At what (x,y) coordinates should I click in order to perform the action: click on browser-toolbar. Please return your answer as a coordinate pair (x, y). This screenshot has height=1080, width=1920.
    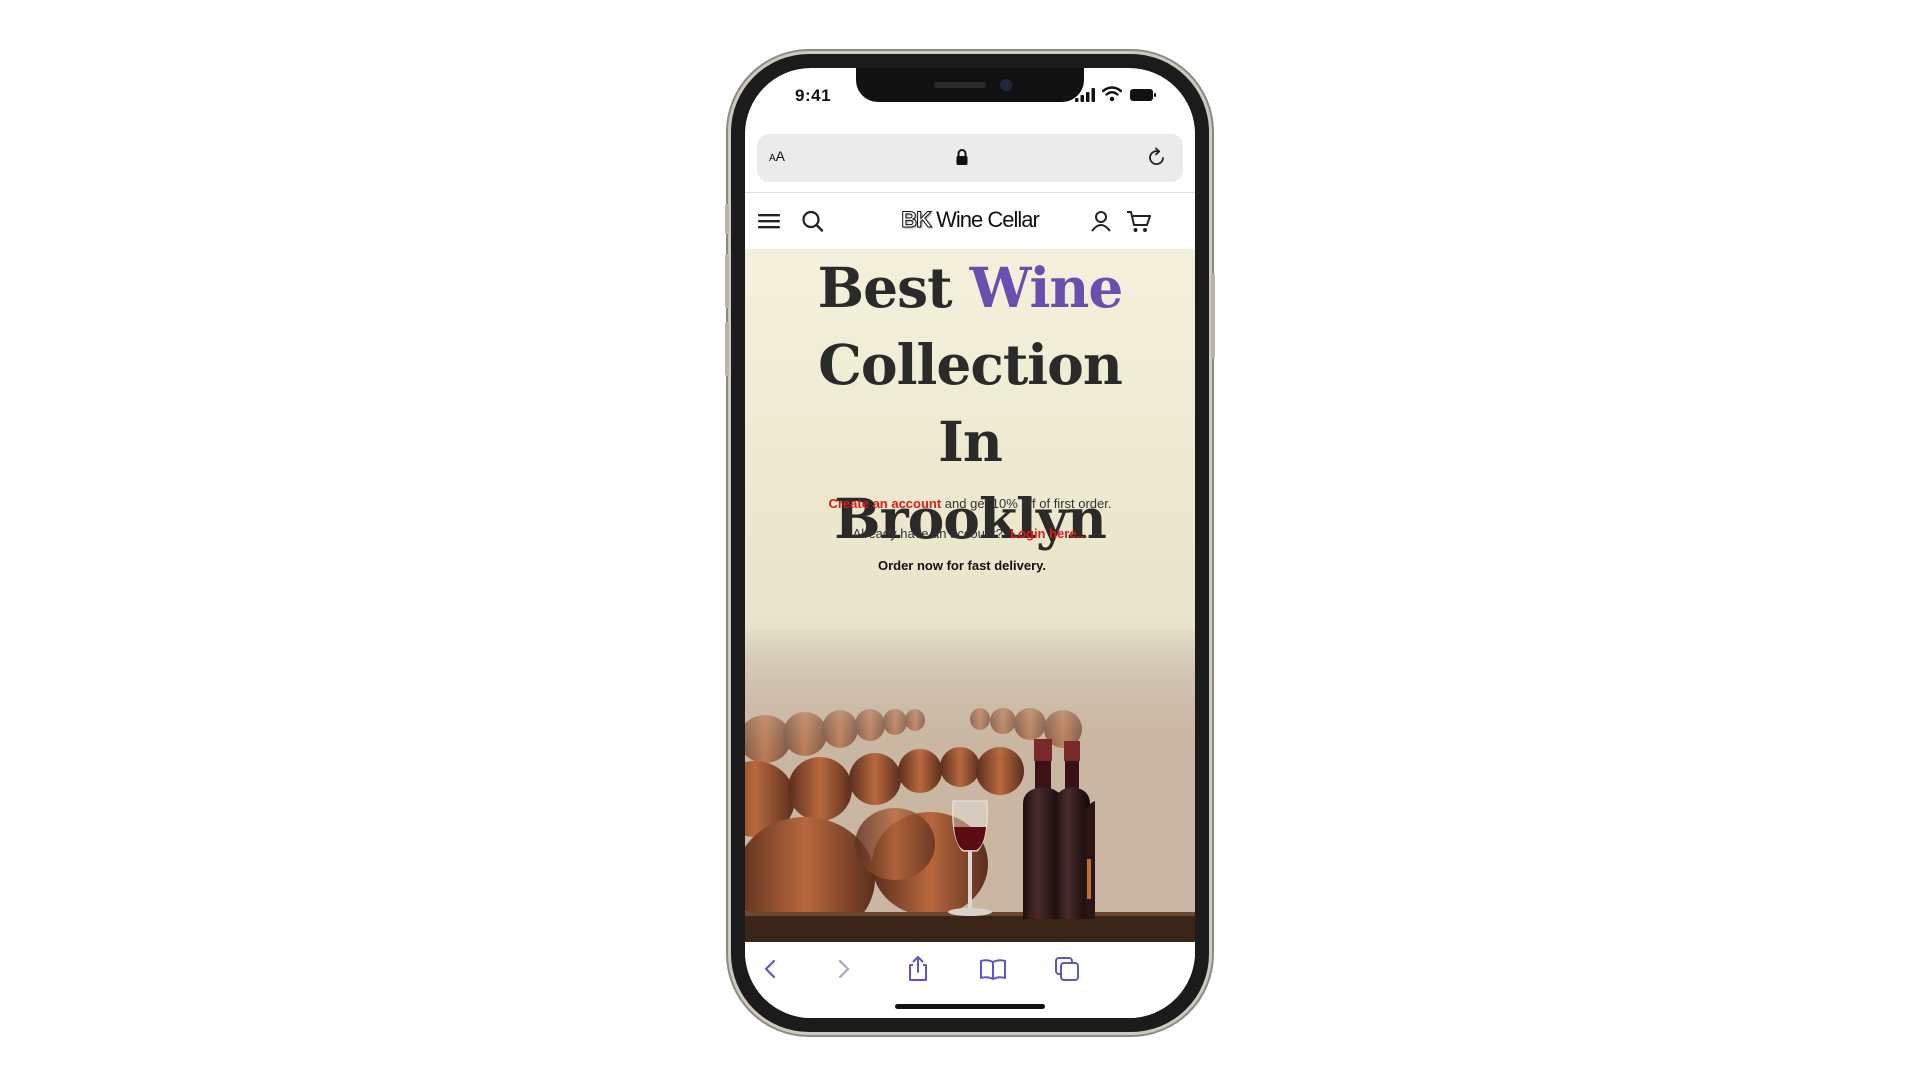
    Looking at the image, I should click on (970, 980).